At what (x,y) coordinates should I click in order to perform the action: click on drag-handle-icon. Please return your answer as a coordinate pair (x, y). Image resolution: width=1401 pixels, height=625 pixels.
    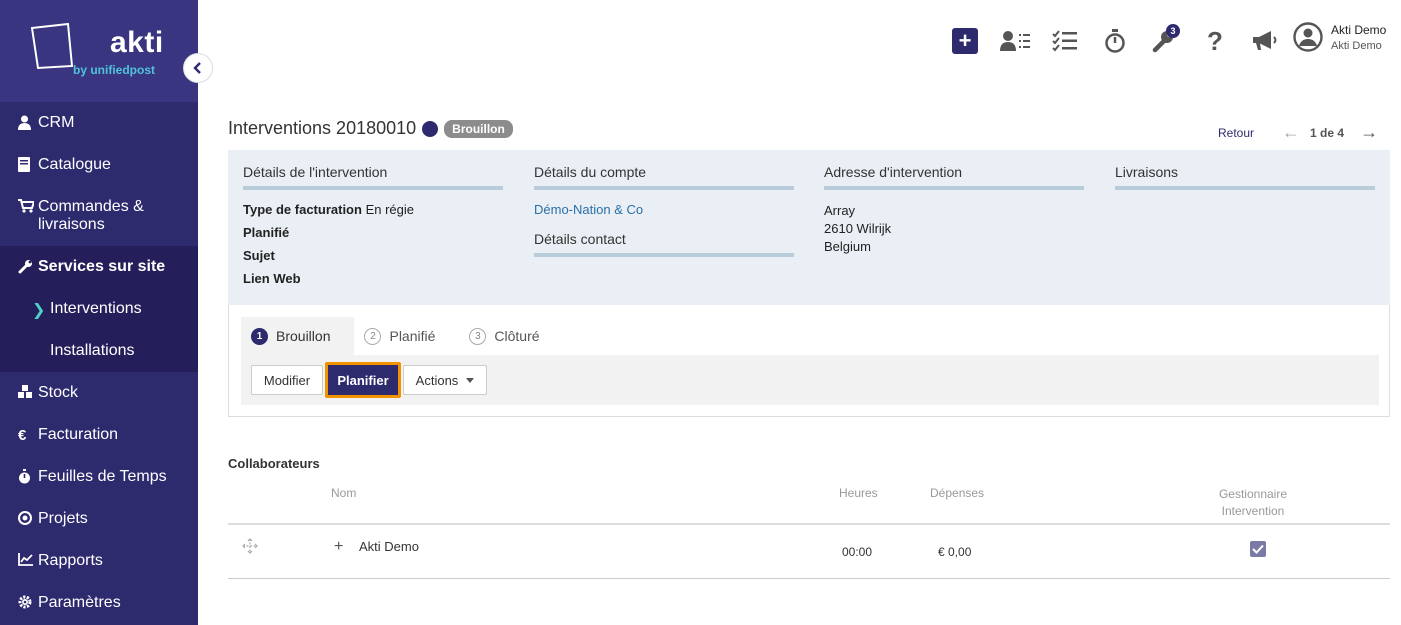
    Looking at the image, I should click on (250, 546).